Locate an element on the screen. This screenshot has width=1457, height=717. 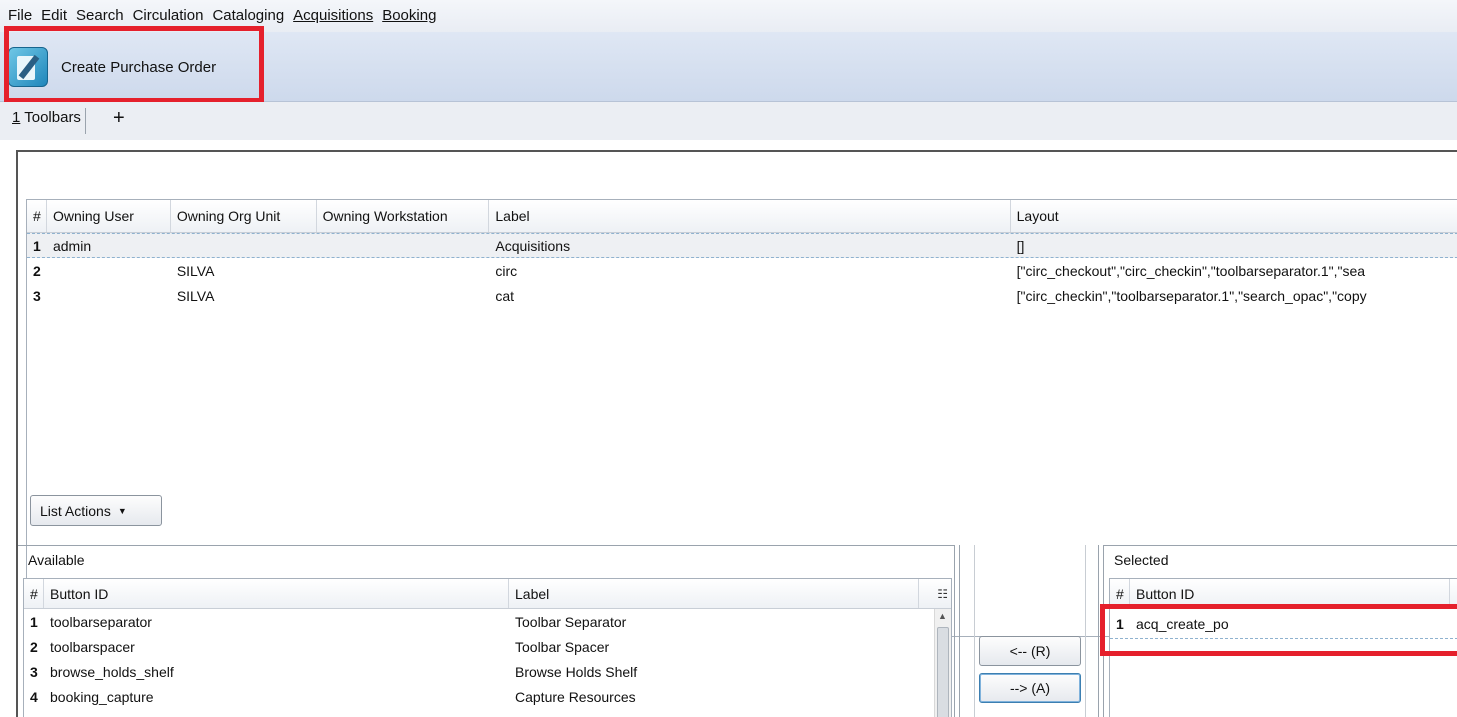
selected-grid: # Button ID 1 acq_create_po is located at coordinates (1283, 647).